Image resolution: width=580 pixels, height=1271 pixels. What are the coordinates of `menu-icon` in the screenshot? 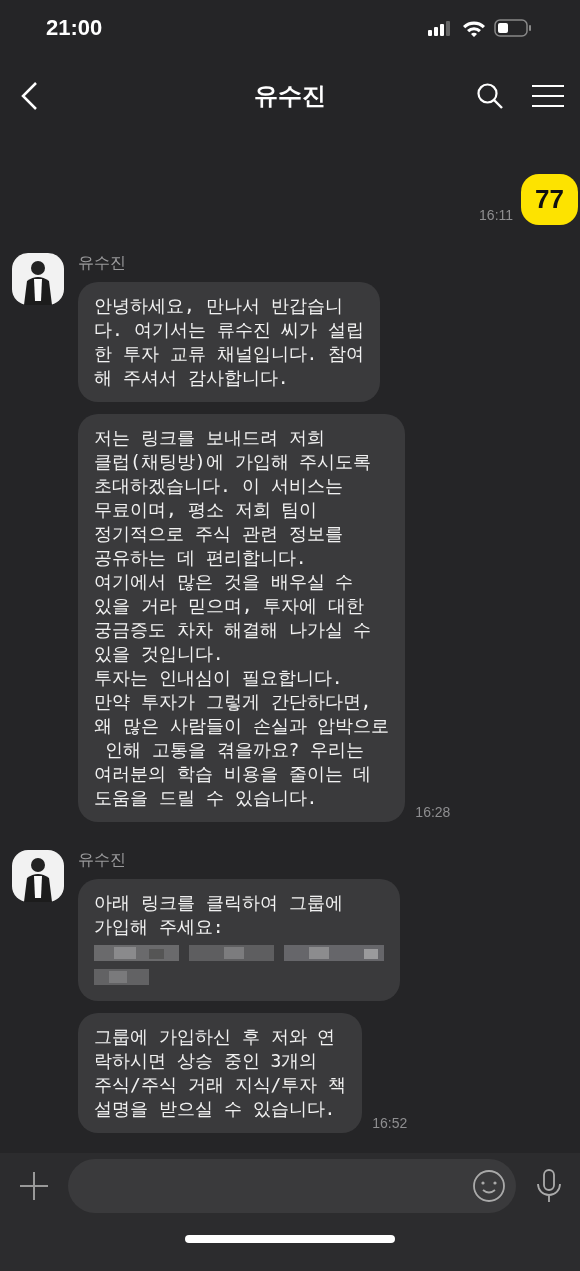 It's located at (548, 96).